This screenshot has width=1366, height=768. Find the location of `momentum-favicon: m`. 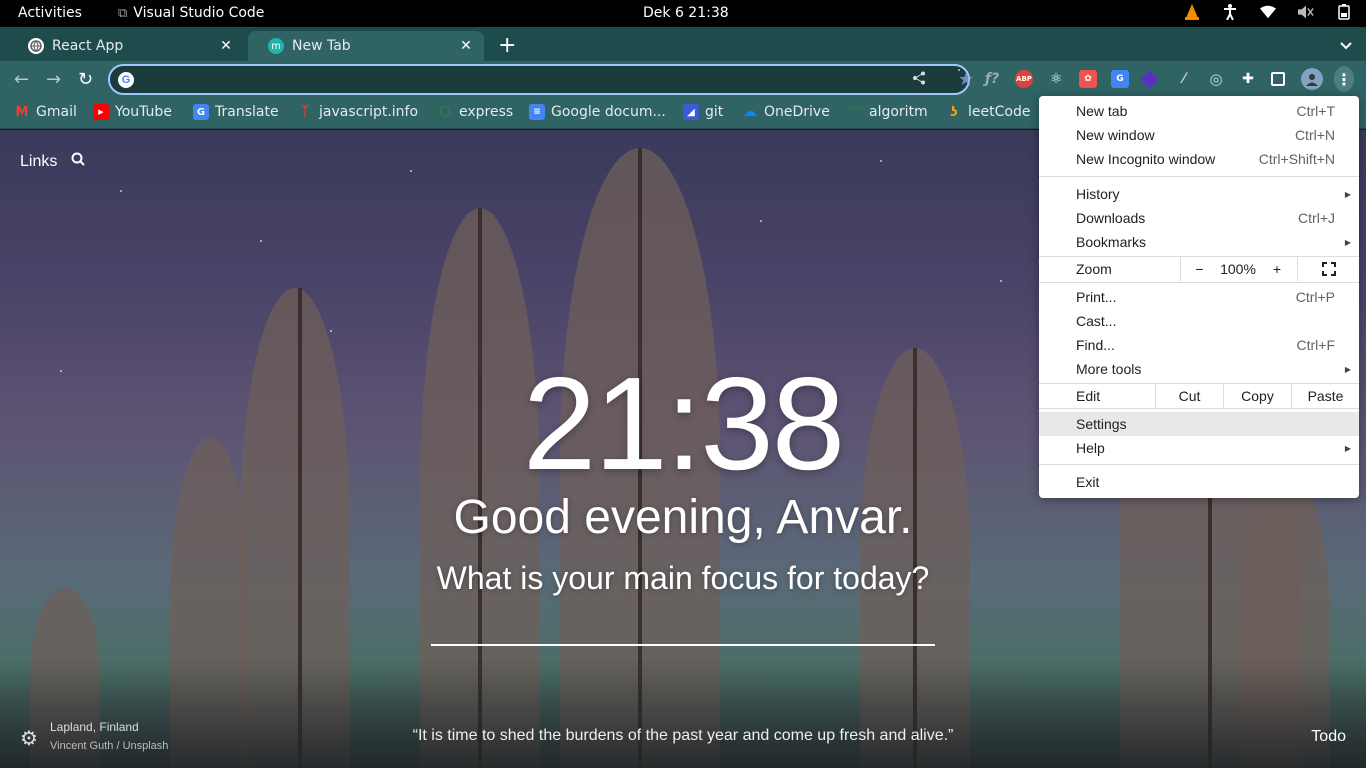

momentum-favicon: m is located at coordinates (276, 46).